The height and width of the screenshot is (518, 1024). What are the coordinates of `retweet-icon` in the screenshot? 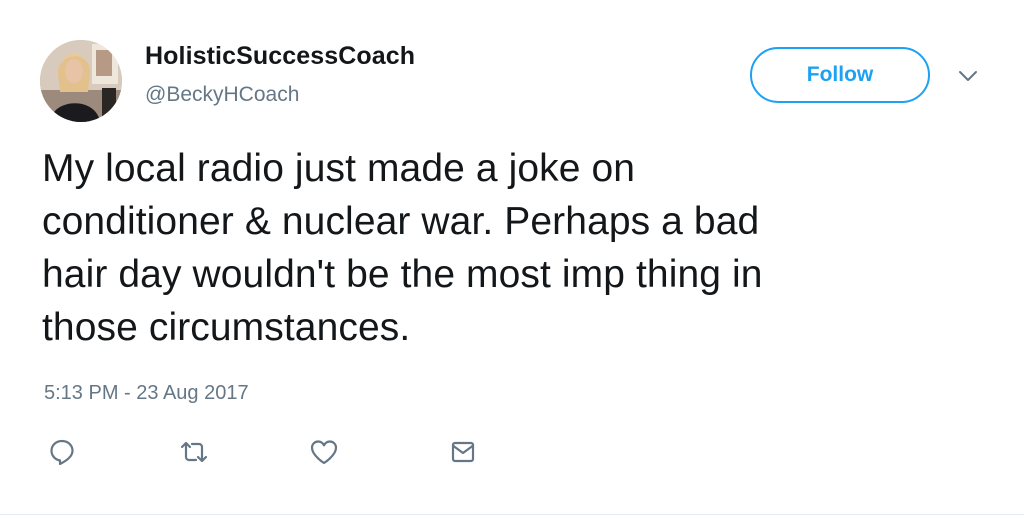 It's located at (194, 452).